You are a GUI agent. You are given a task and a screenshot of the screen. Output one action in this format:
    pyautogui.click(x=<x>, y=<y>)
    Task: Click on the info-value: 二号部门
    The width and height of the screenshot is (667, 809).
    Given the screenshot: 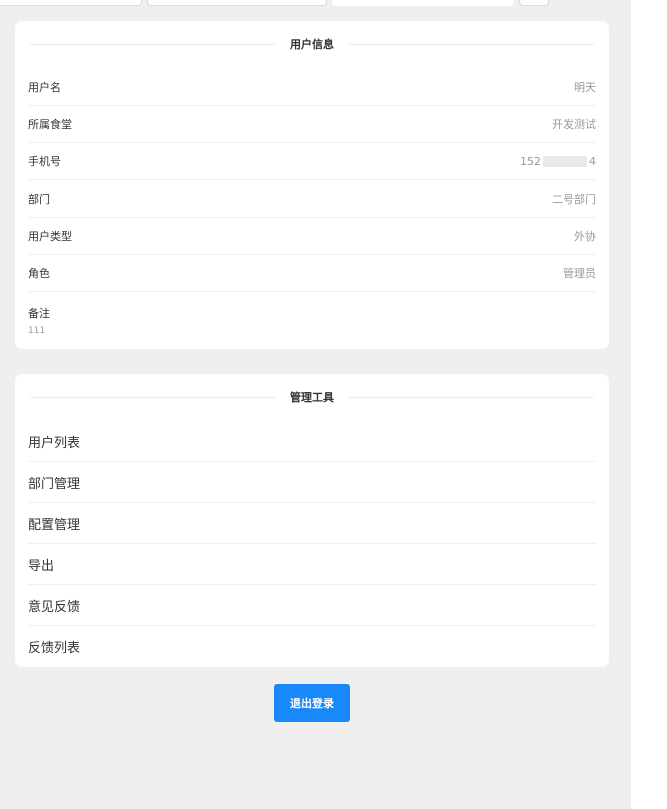 What is the action you would take?
    pyautogui.click(x=574, y=199)
    